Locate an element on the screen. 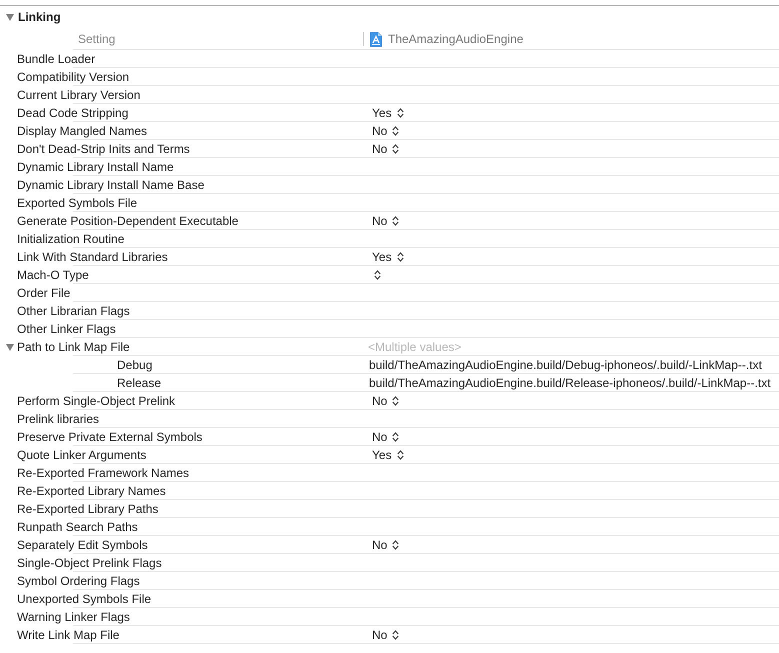 The height and width of the screenshot is (653, 779). setting-name: Compatibility Version is located at coordinates (73, 77).